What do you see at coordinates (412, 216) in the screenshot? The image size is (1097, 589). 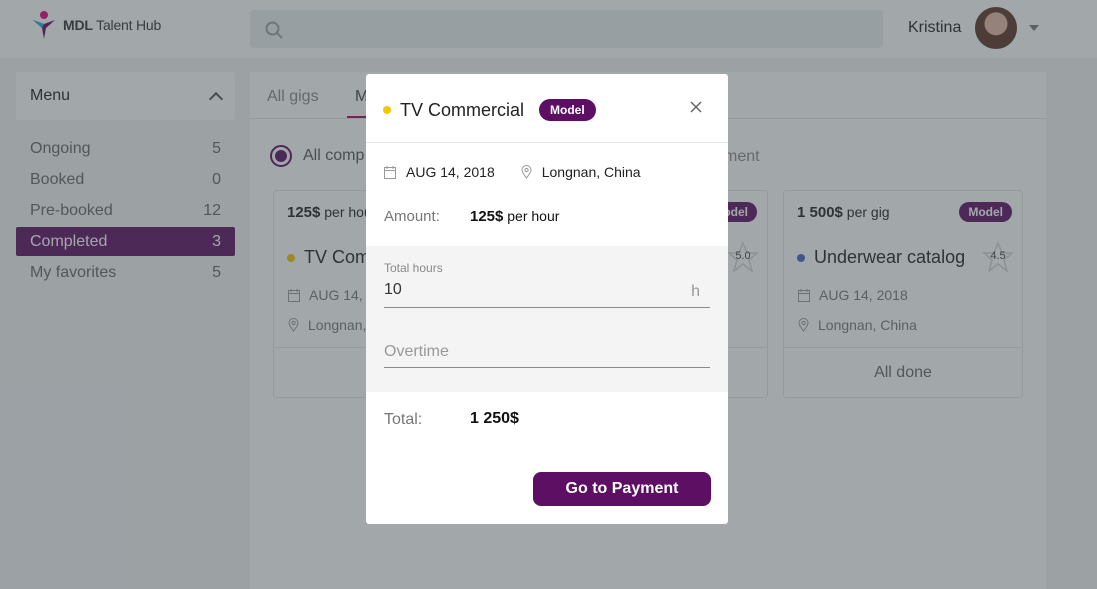 I see `amount-label: Amount:` at bounding box center [412, 216].